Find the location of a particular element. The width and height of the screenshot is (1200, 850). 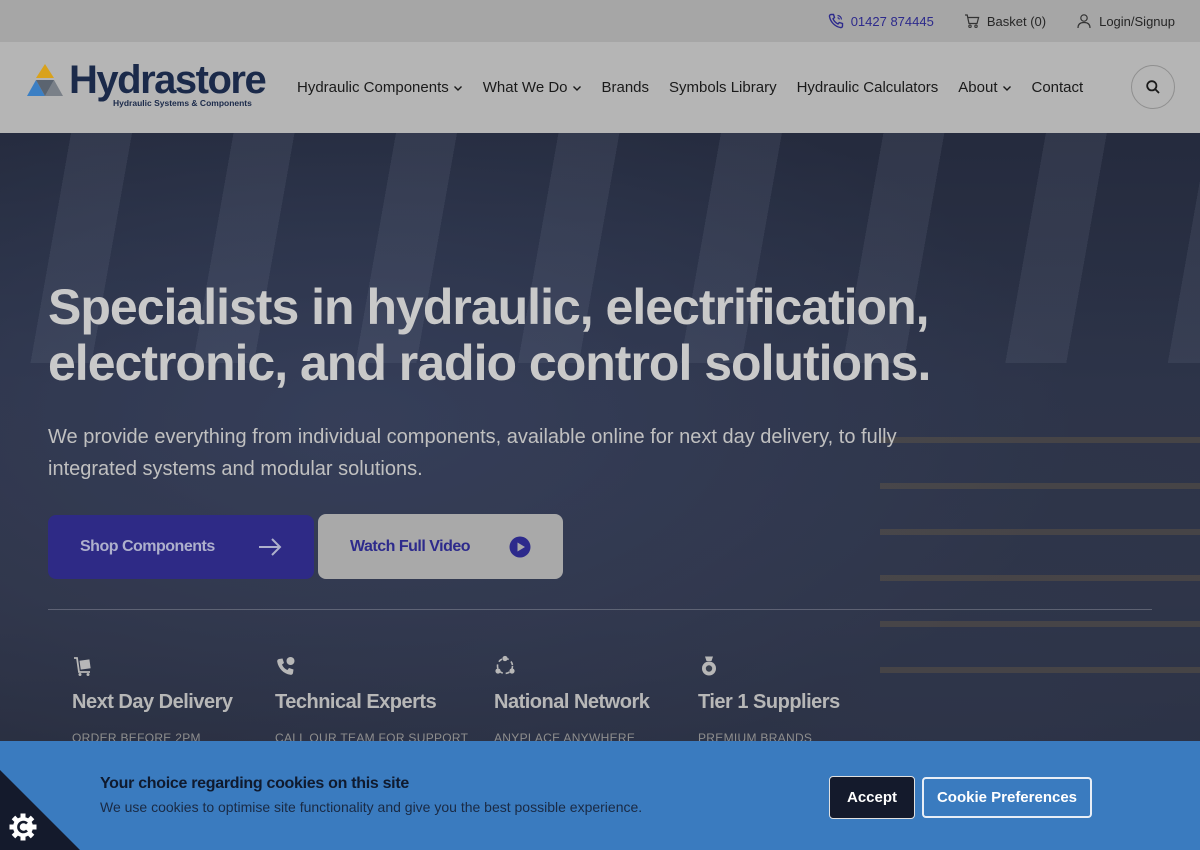

arrow-right-icon is located at coordinates (270, 547).